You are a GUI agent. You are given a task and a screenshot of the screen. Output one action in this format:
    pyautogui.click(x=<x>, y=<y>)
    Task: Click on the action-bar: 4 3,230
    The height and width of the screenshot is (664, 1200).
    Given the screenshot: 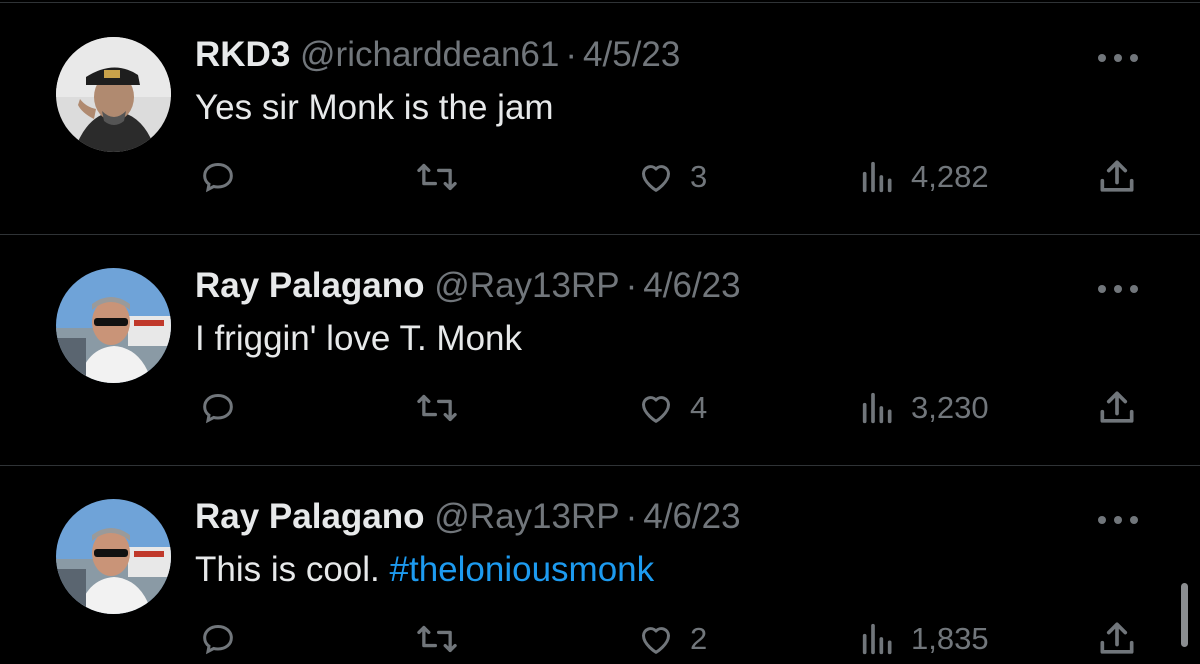 What is the action you would take?
    pyautogui.click(x=600, y=408)
    